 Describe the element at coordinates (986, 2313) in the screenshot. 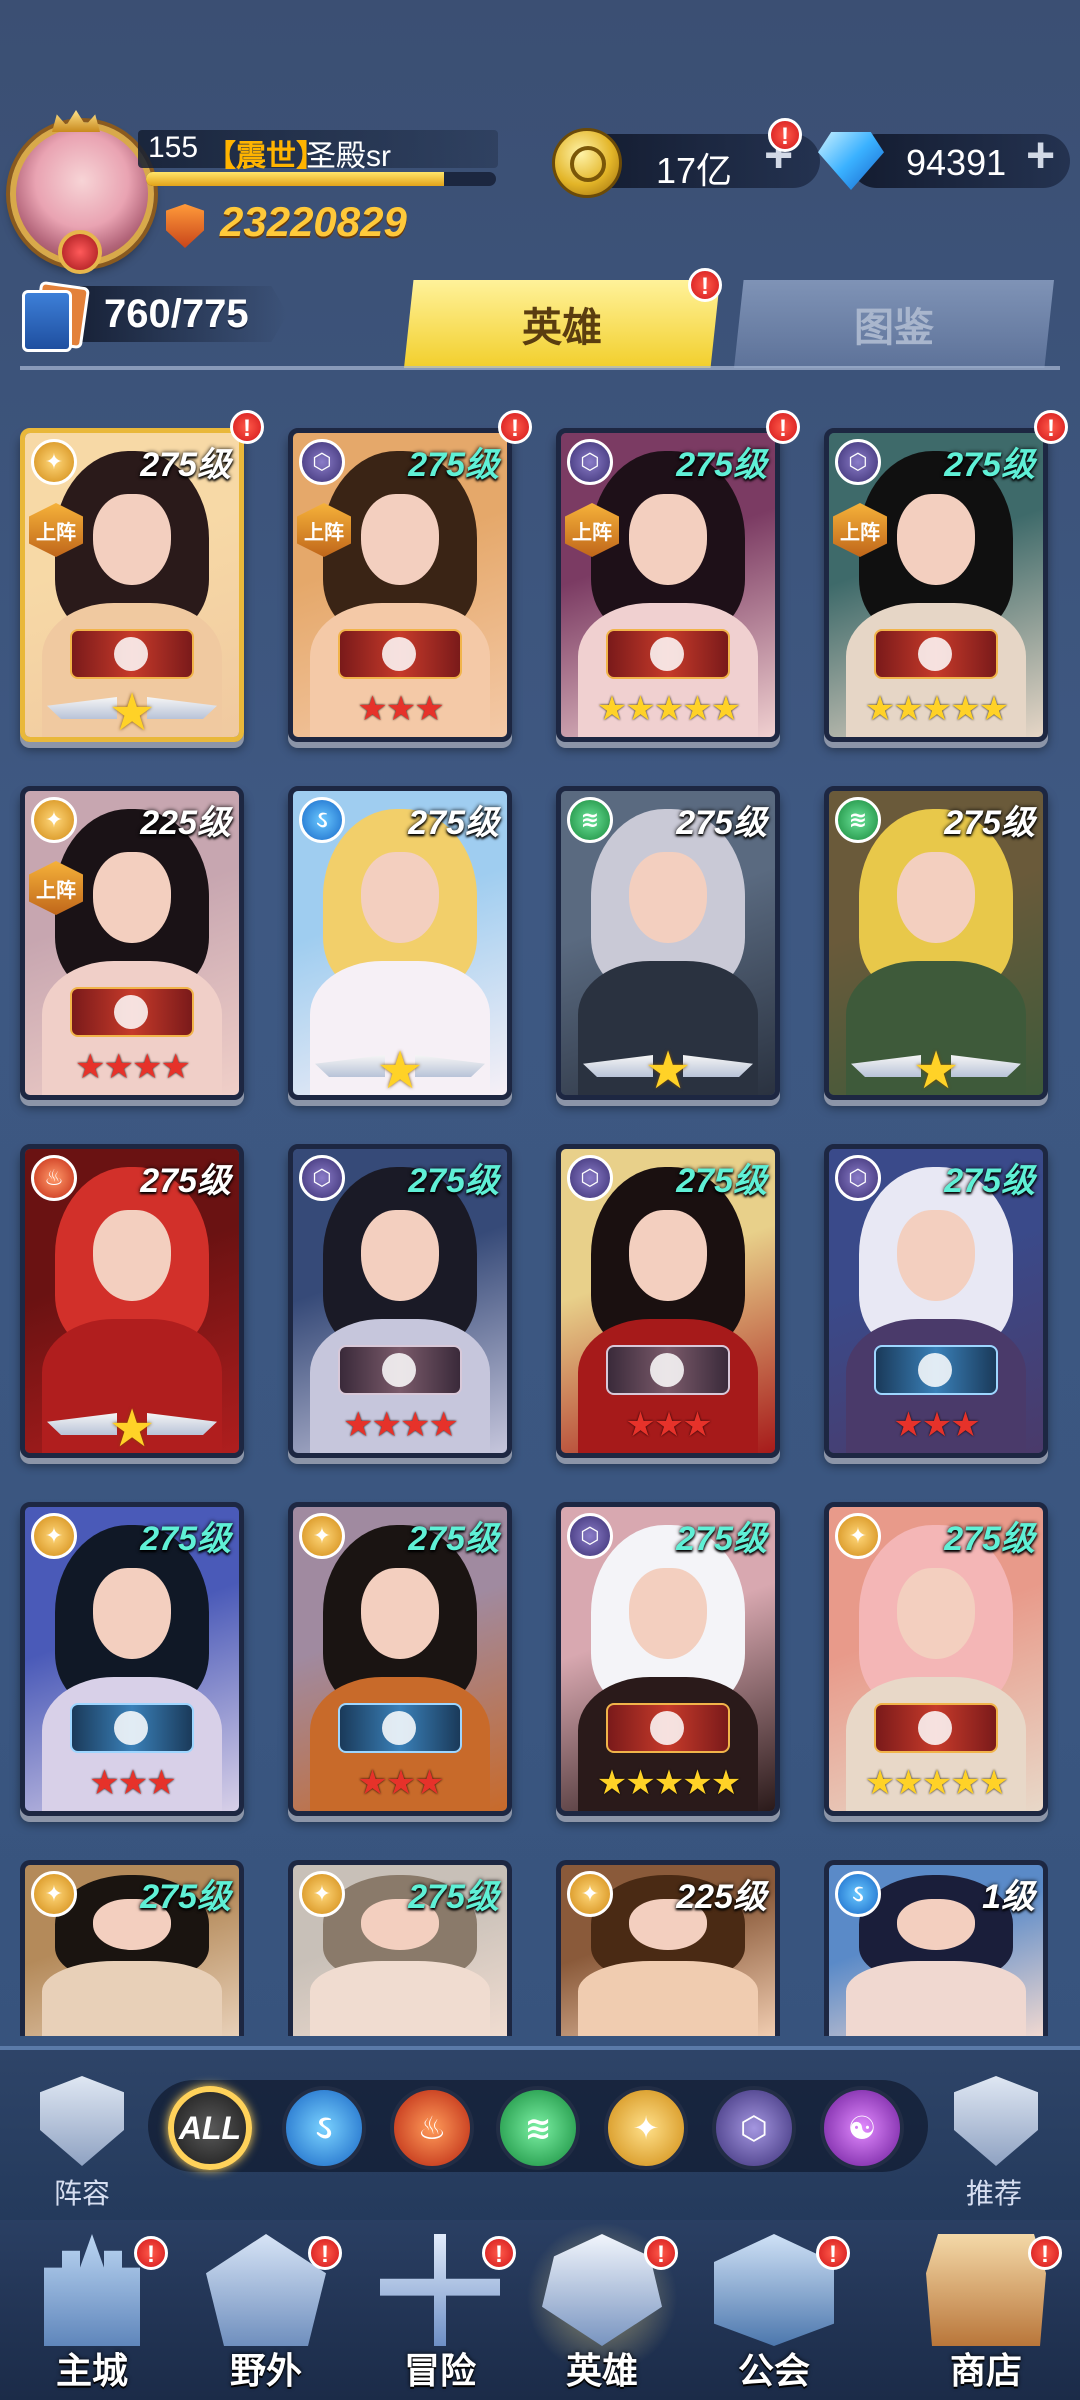

I see `nav-shop: 商店!` at that location.